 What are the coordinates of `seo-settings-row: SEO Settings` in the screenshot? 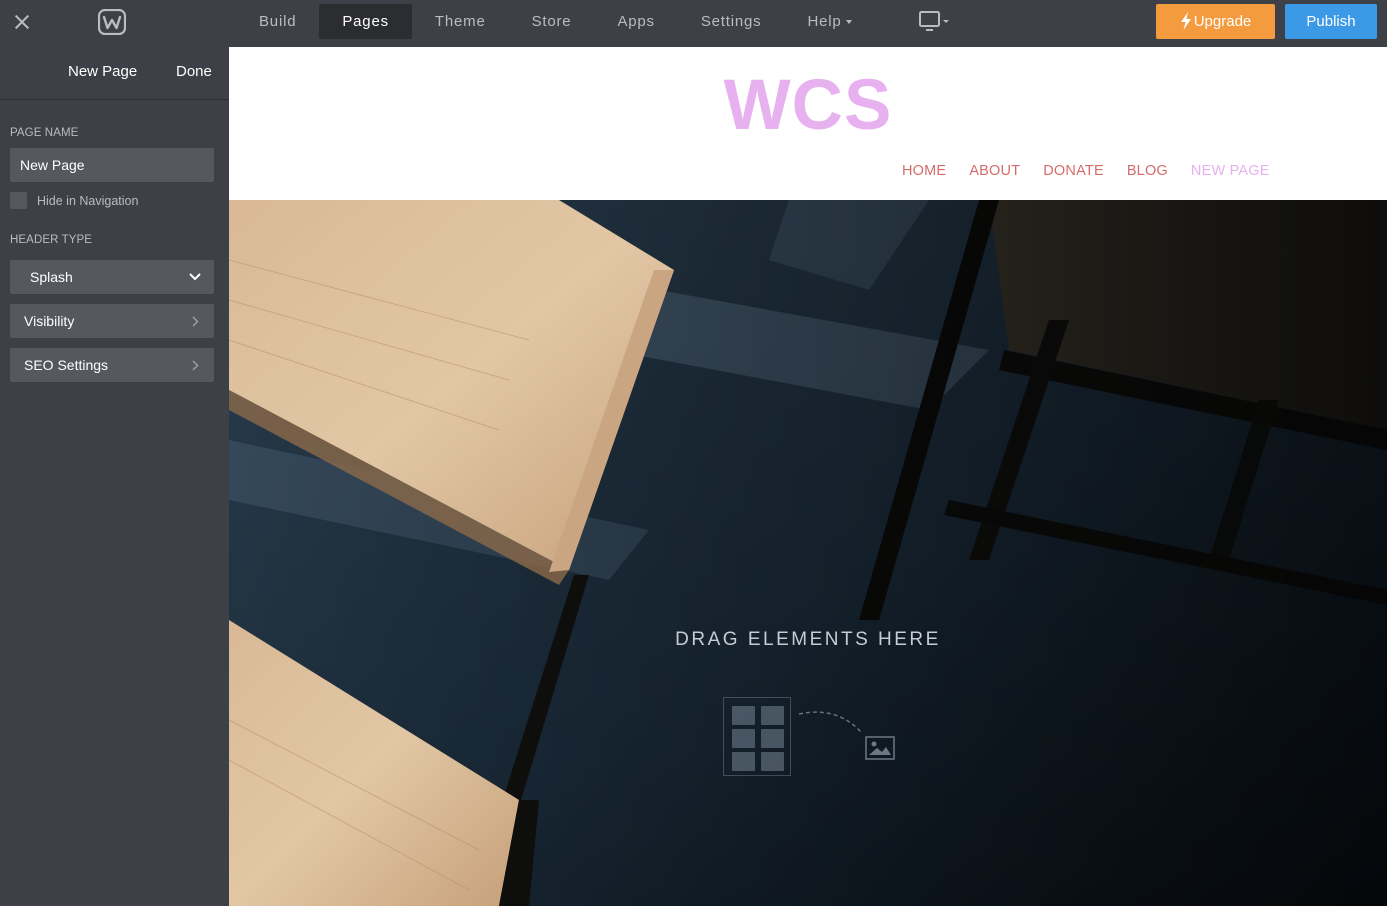 It's located at (112, 365).